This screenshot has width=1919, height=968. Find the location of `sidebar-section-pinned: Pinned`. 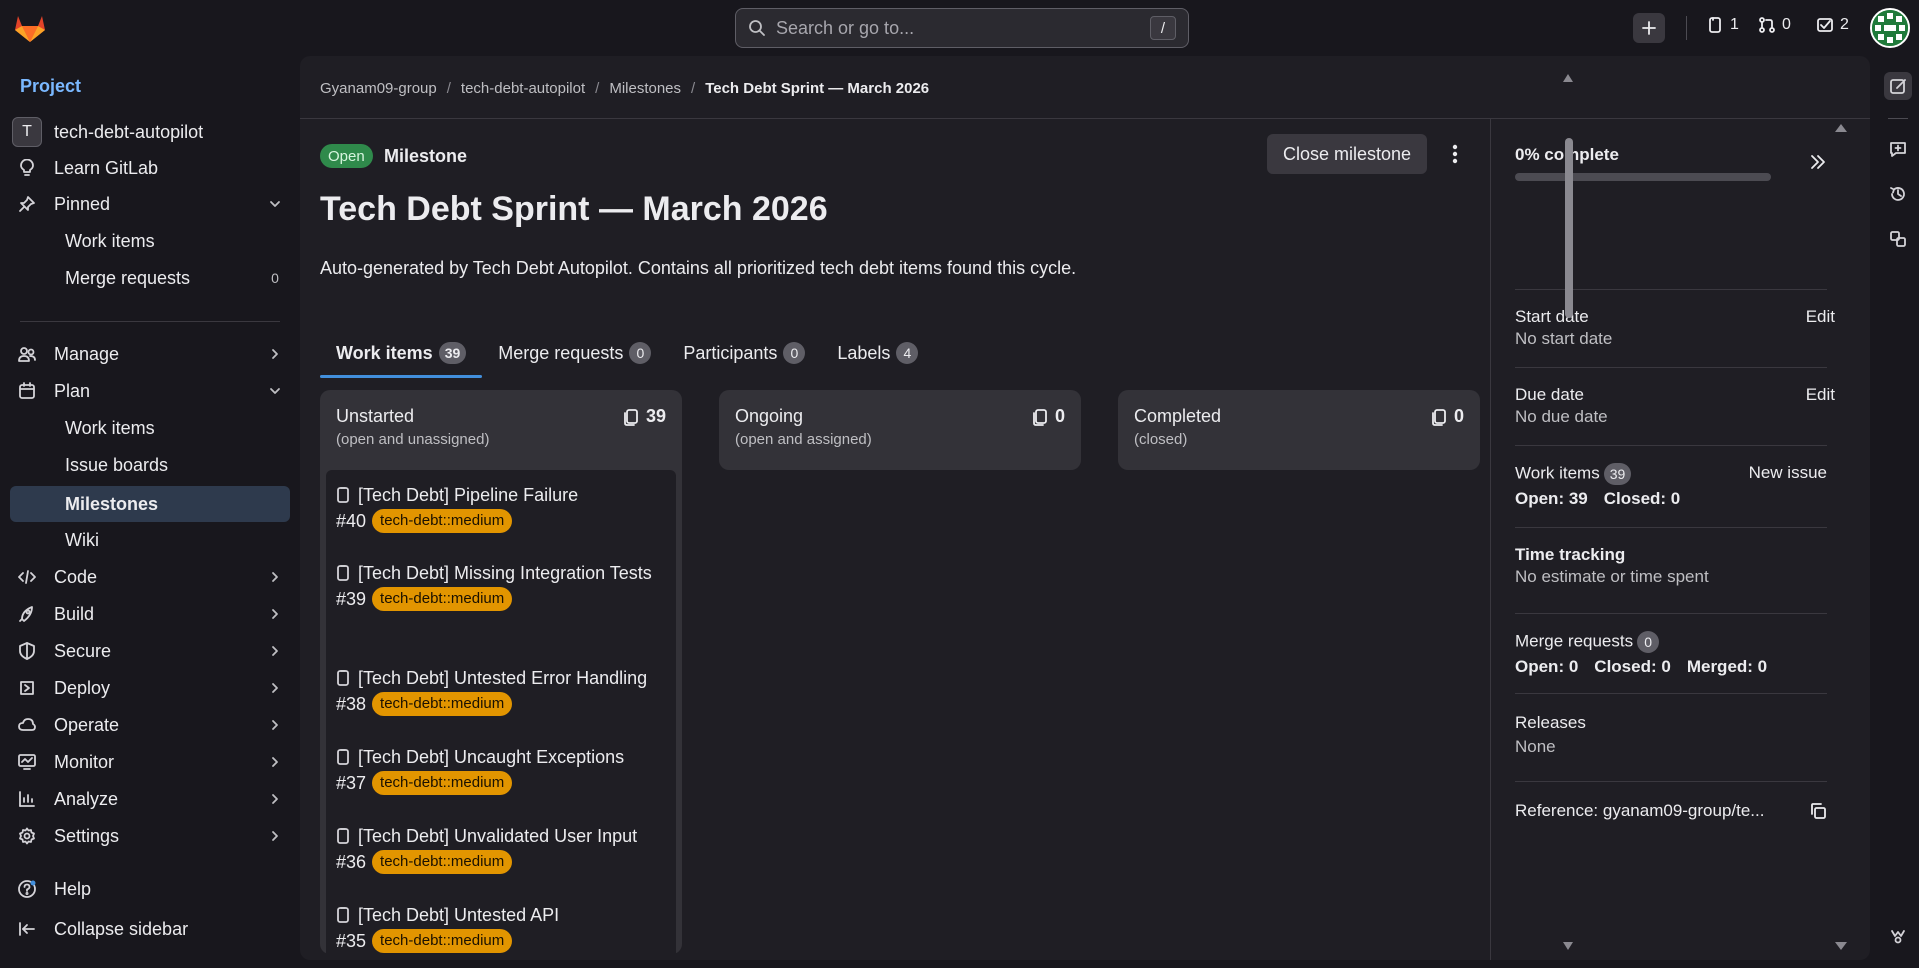

sidebar-section-pinned: Pinned is located at coordinates (150, 204).